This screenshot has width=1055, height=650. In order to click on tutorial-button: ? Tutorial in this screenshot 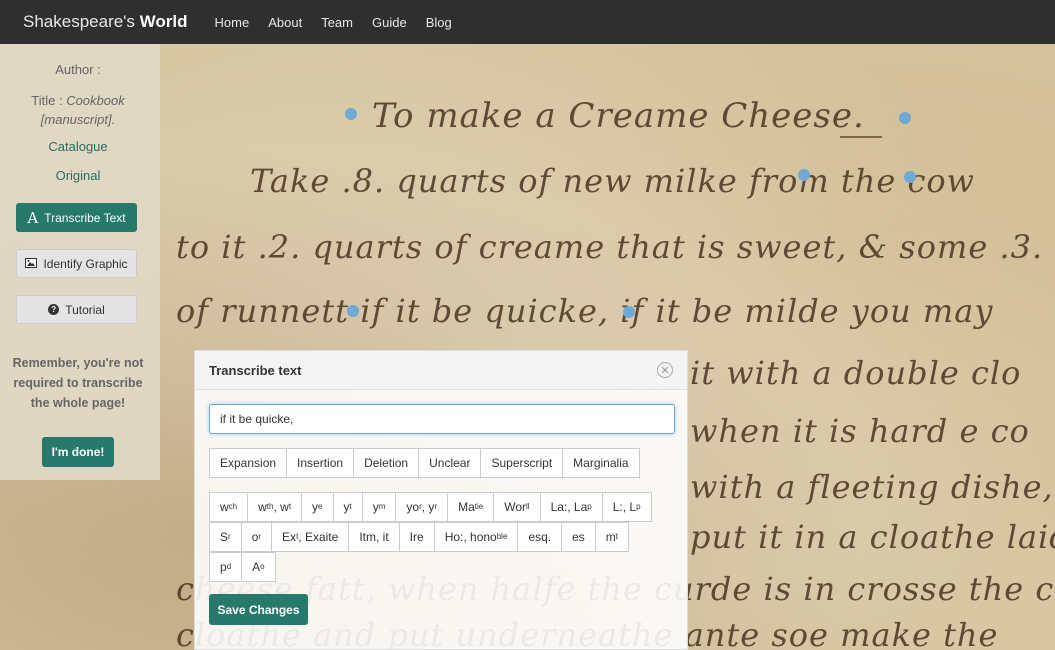, I will do `click(76, 309)`.